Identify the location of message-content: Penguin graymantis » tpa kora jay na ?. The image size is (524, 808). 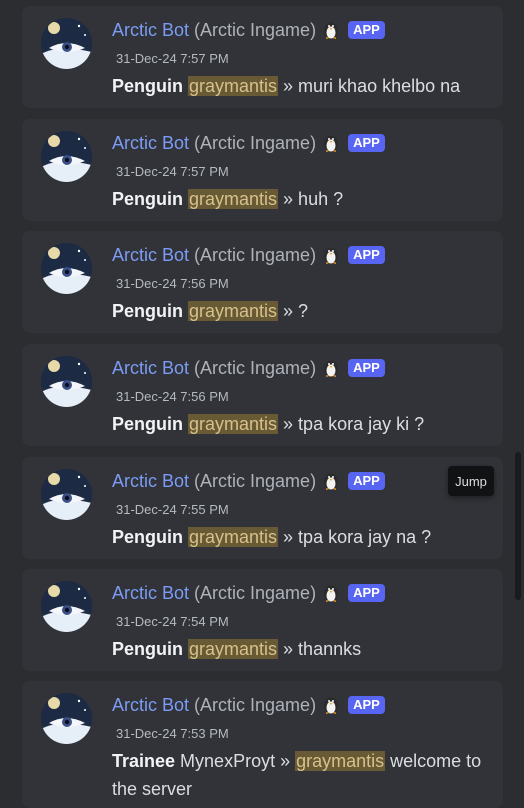
(299, 537).